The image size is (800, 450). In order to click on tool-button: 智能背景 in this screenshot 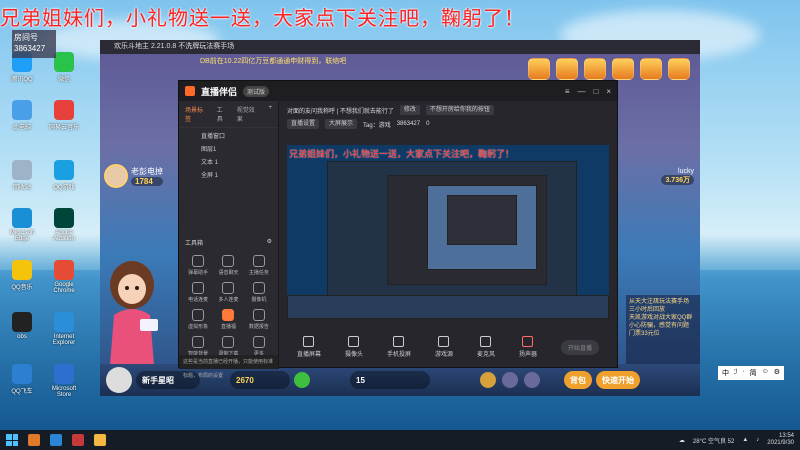, I will do `click(198, 346)`.